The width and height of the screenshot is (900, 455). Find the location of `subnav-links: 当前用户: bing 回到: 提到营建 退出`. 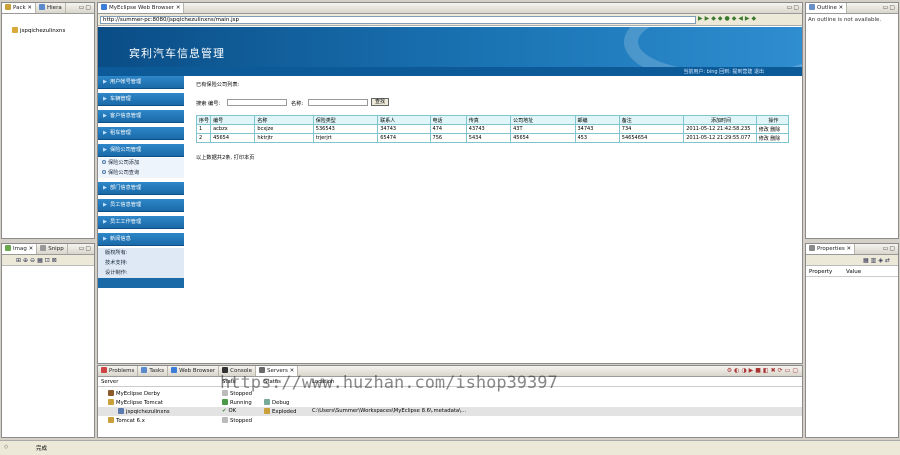

subnav-links: 当前用户: bing 回到: 提到营建 退出 is located at coordinates (723, 71).